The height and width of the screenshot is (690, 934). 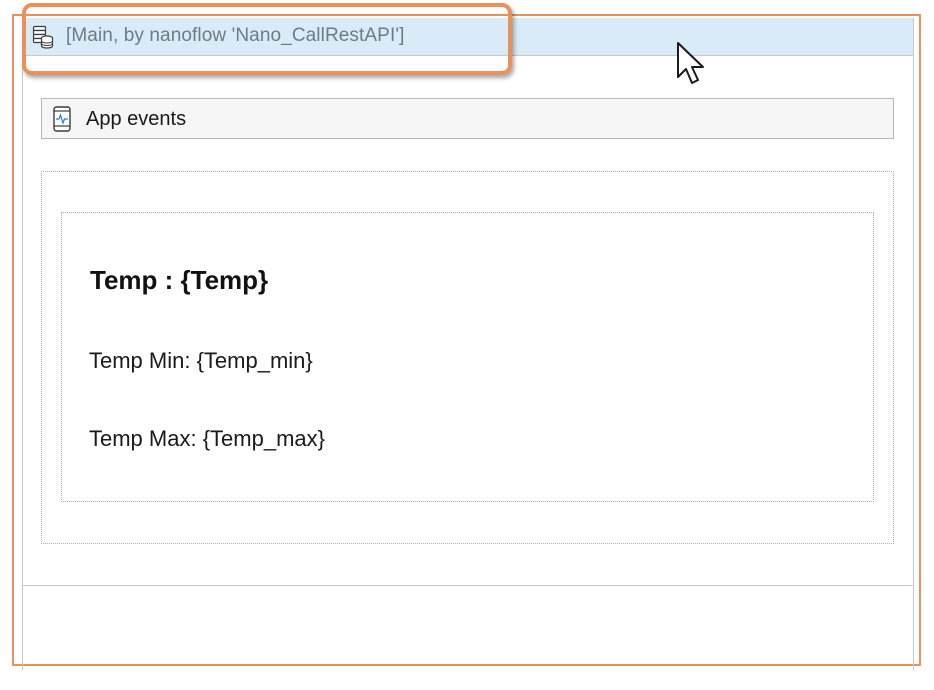 What do you see at coordinates (468, 585) in the screenshot?
I see `data-view-footer-divider` at bounding box center [468, 585].